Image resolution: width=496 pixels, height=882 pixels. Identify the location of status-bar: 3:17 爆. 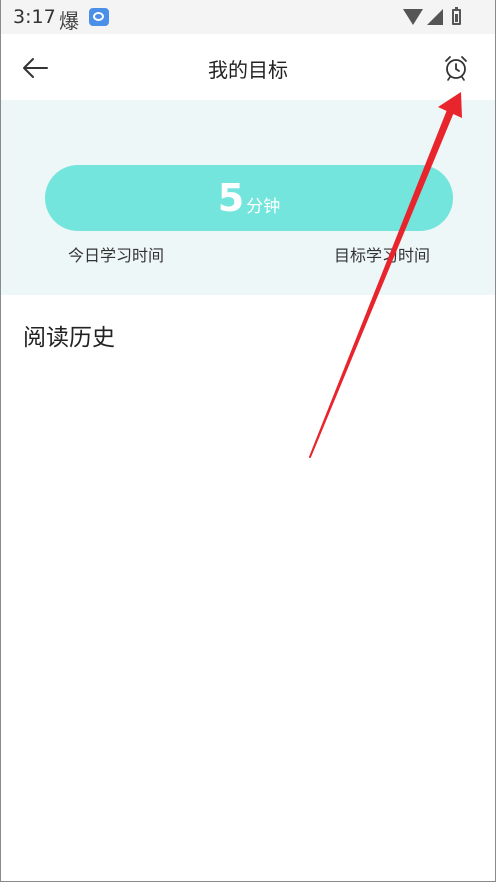
(248, 17).